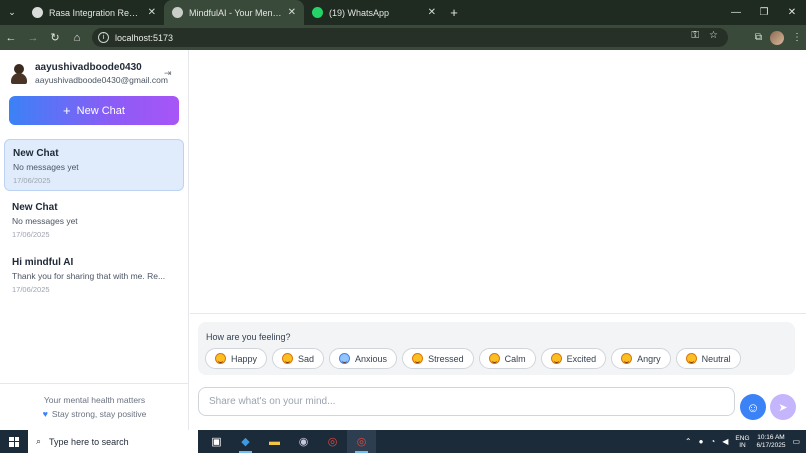 This screenshot has width=806, height=453. I want to click on tab-search-chevron-icon: ⌄, so click(12, 12).